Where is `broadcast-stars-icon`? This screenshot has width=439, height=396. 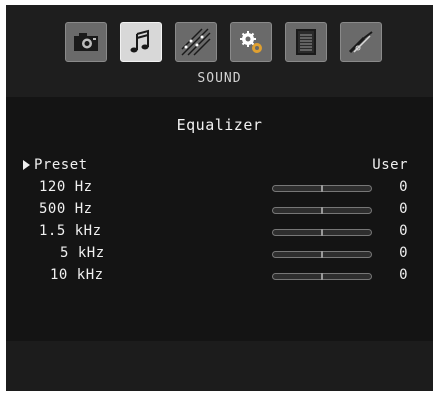
broadcast-stars-icon is located at coordinates (196, 42).